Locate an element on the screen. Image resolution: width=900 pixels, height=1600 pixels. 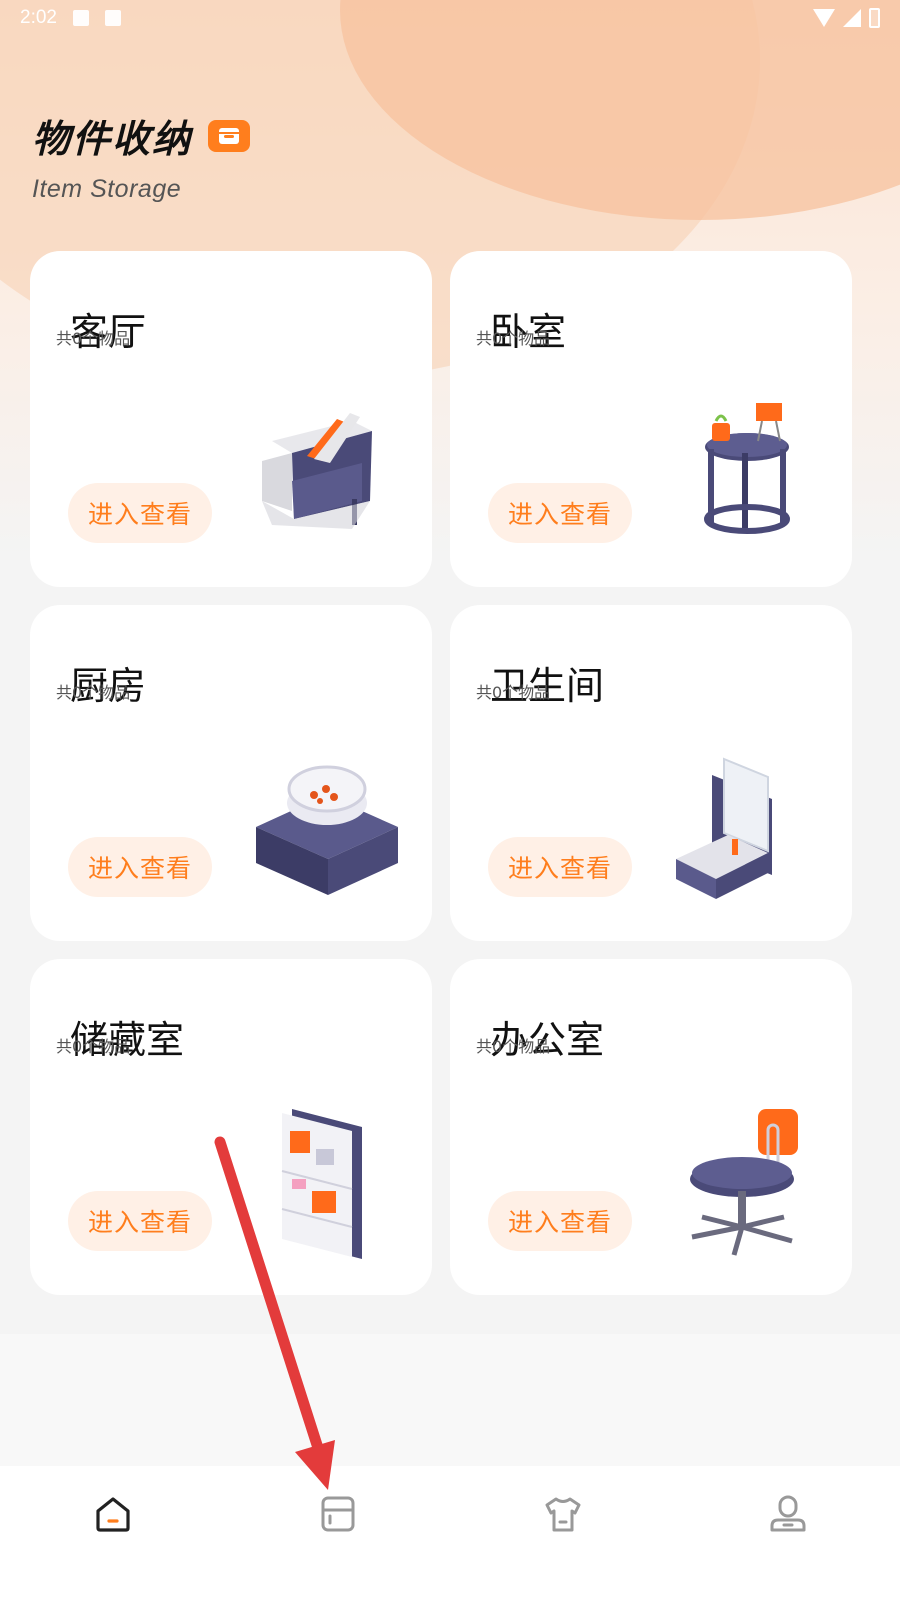
wifi-icon is located at coordinates (824, 18).